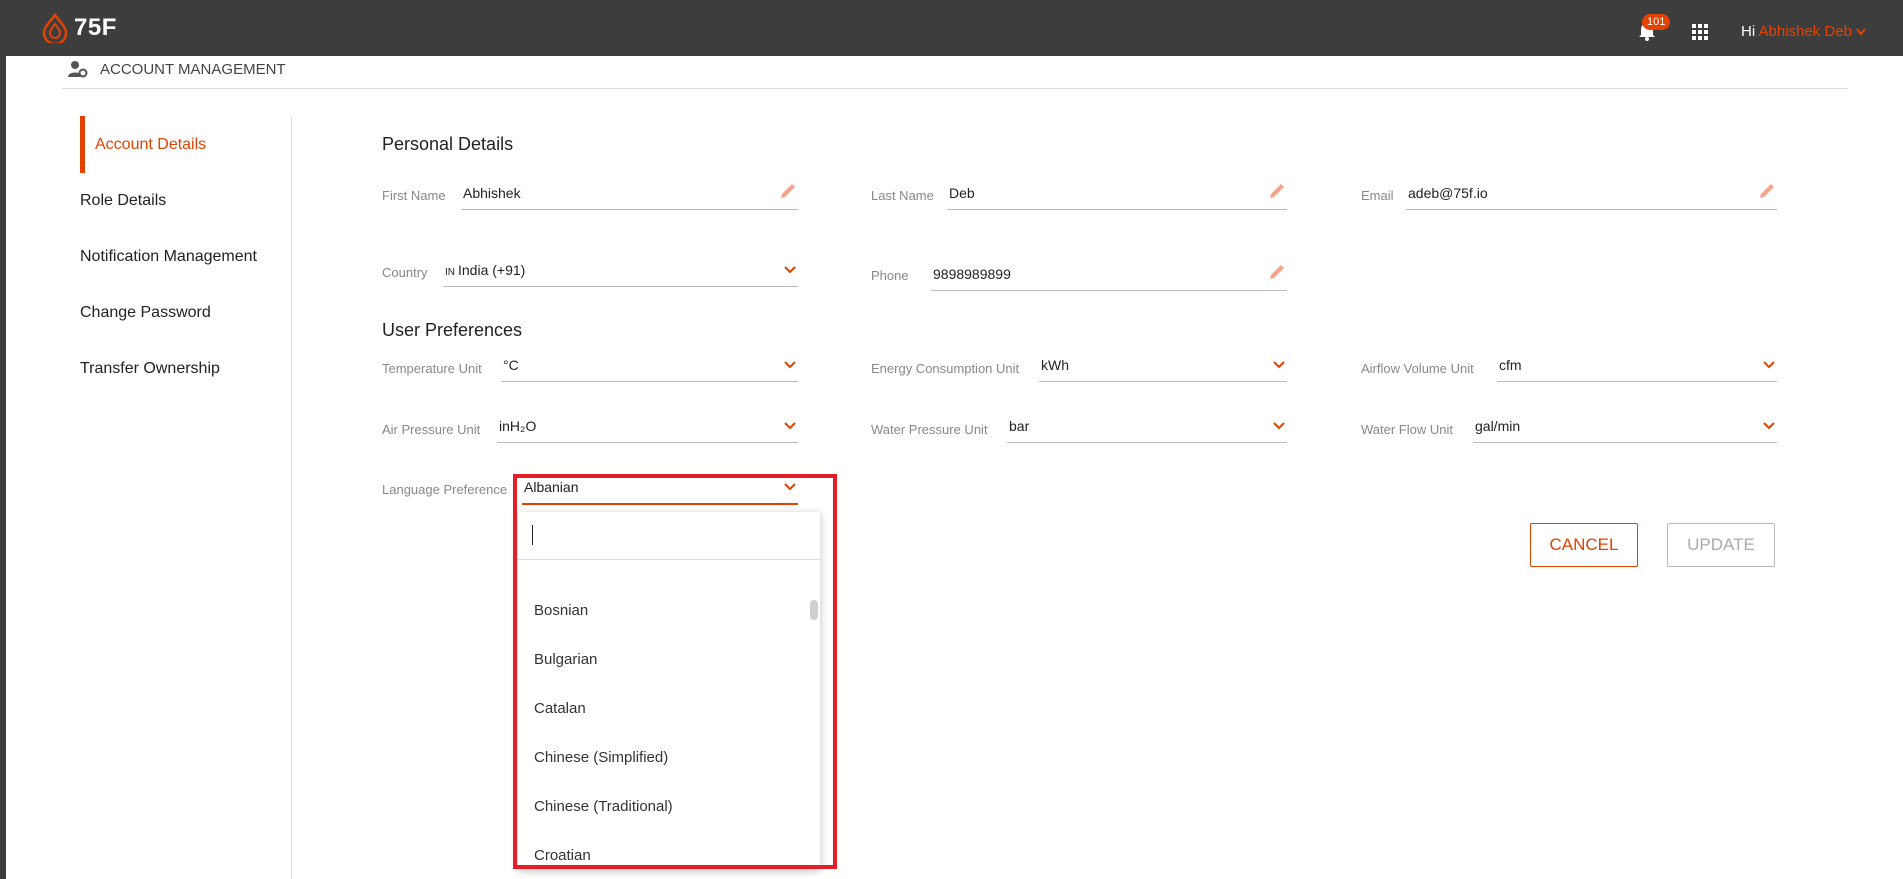 The width and height of the screenshot is (1903, 879). What do you see at coordinates (150, 369) in the screenshot?
I see `sidebar-item-transfer-ownership: Transfer Ownership` at bounding box center [150, 369].